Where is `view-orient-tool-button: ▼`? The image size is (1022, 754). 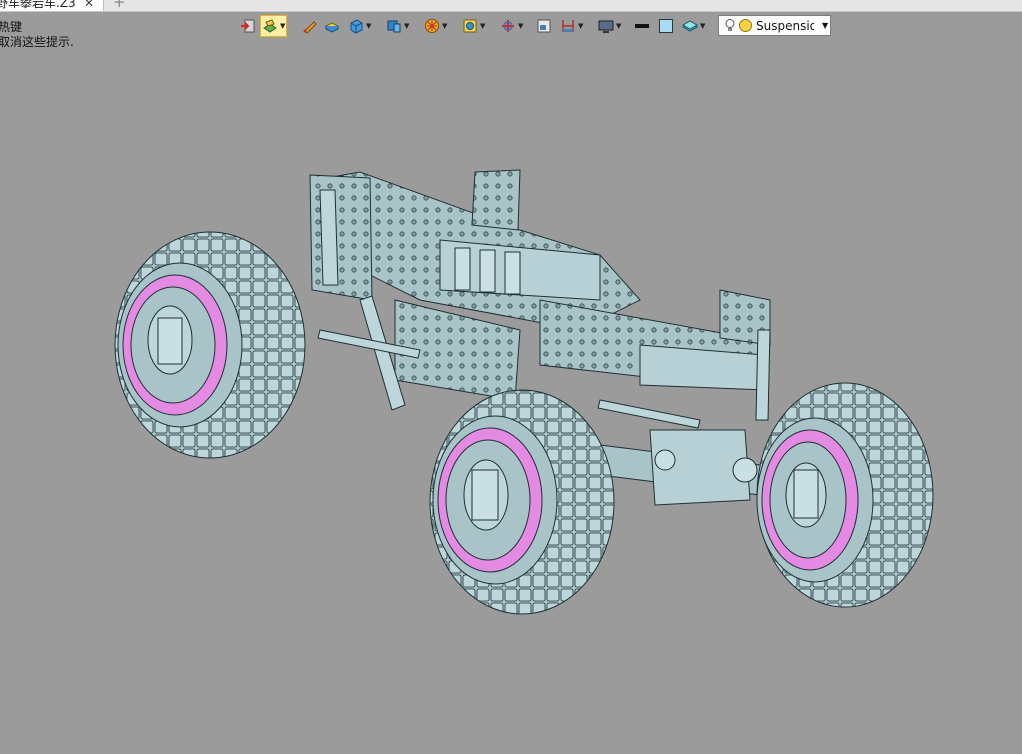 view-orient-tool-button: ▼ is located at coordinates (473, 26).